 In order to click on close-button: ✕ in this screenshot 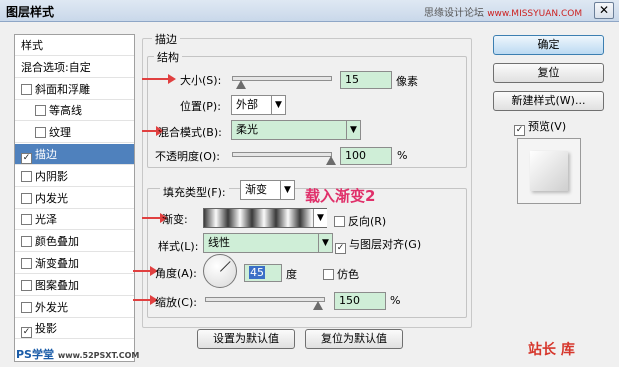, I will do `click(604, 10)`.